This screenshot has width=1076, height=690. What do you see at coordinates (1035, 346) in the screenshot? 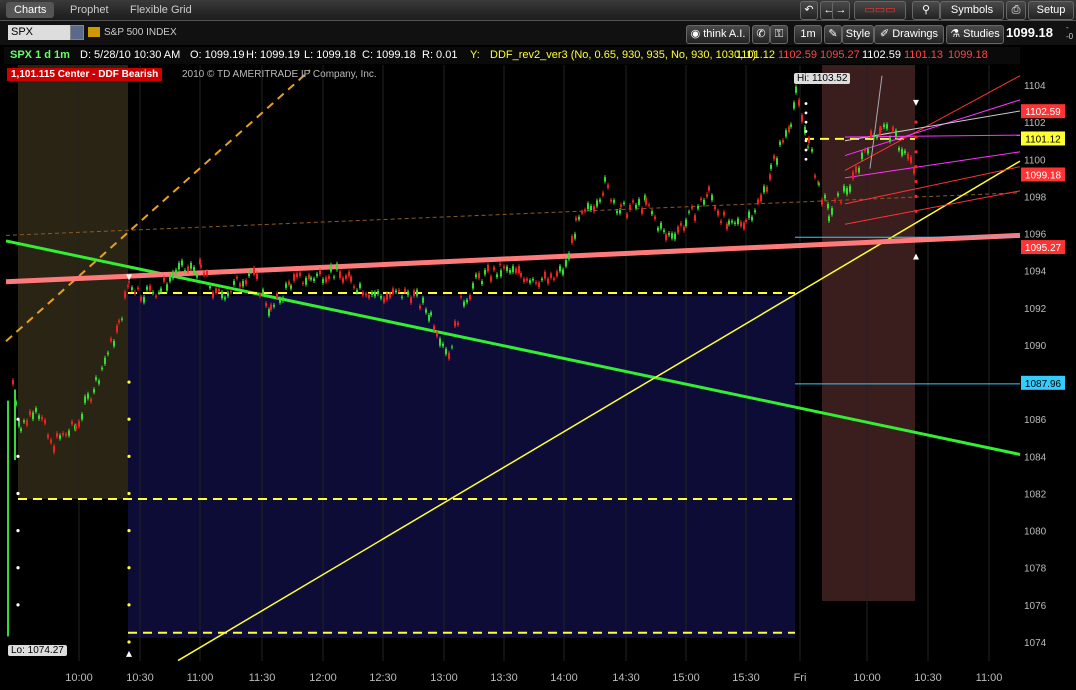
I see `y-tick-8: 1090` at bounding box center [1035, 346].